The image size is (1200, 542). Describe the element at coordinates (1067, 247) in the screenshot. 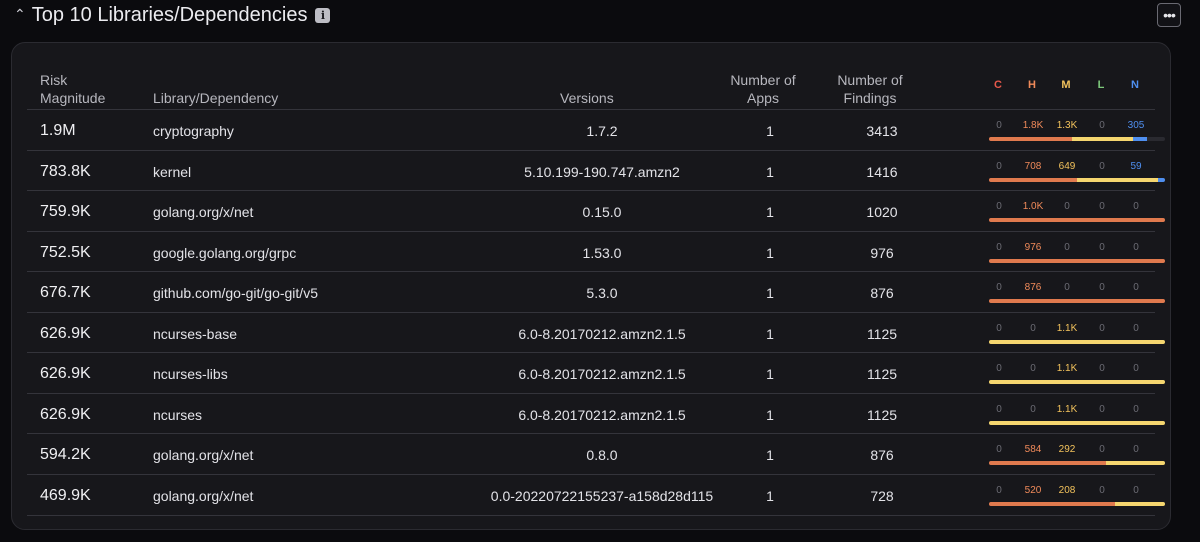

I see `severity-count-m: 0` at that location.